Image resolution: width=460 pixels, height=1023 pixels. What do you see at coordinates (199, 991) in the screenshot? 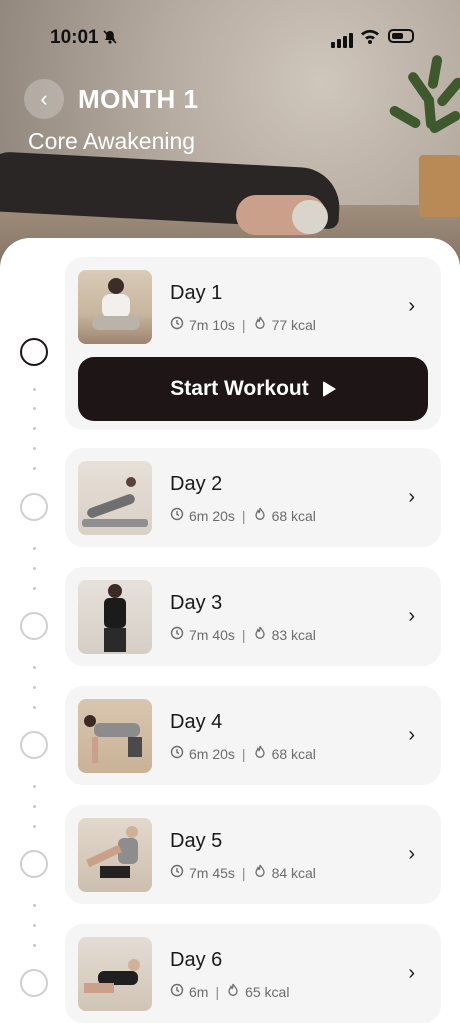
I see `duration: 6m` at bounding box center [199, 991].